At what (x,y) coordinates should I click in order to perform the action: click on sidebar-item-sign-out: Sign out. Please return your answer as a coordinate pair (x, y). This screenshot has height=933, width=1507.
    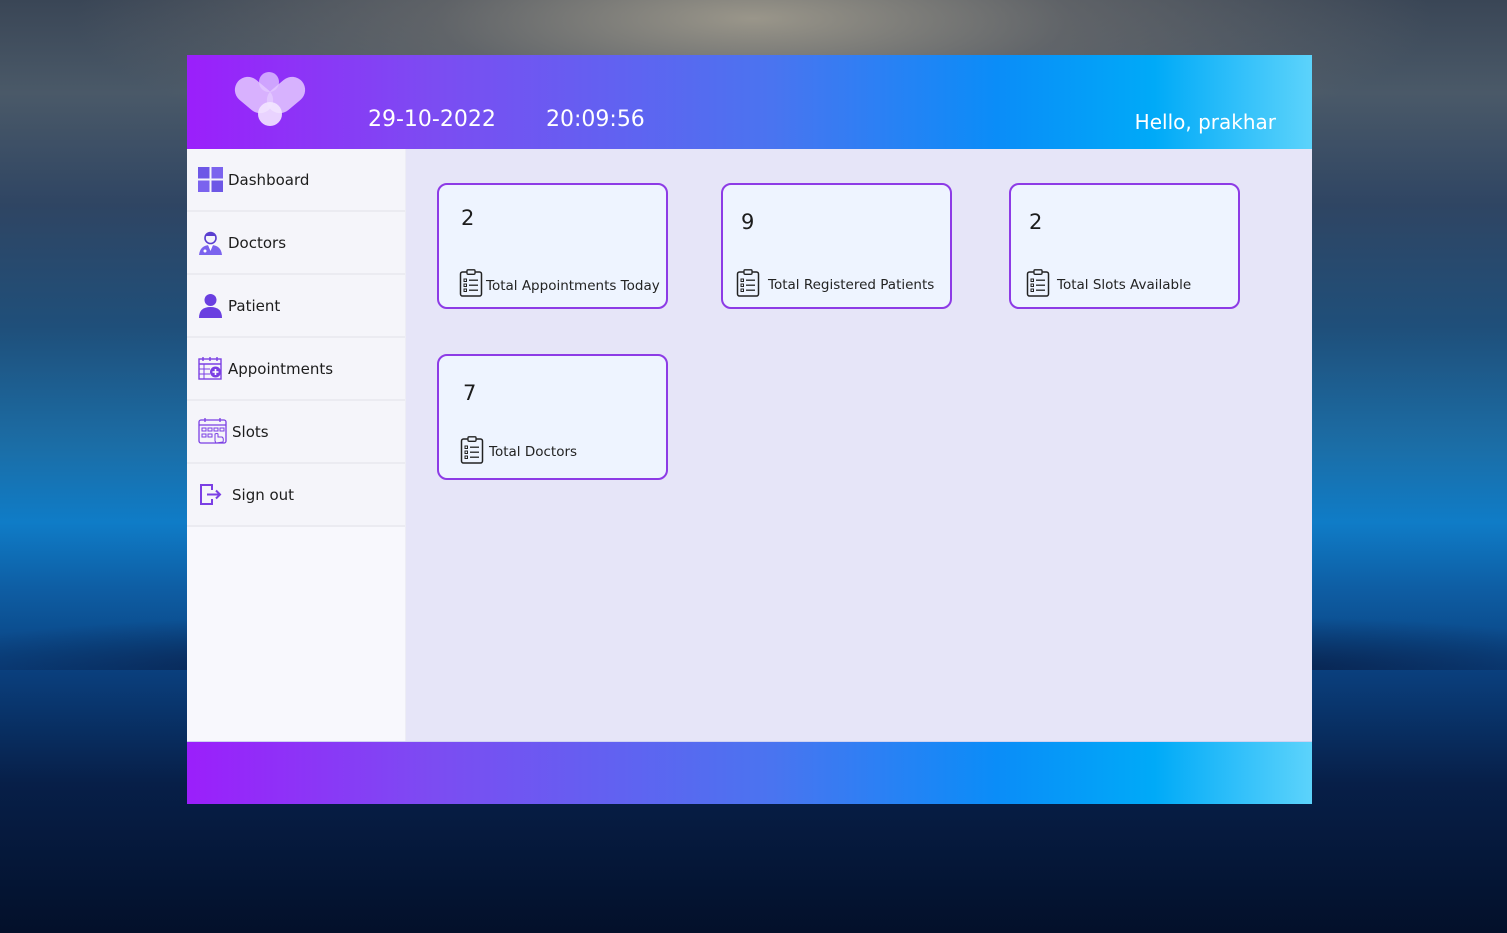
    Looking at the image, I should click on (296, 495).